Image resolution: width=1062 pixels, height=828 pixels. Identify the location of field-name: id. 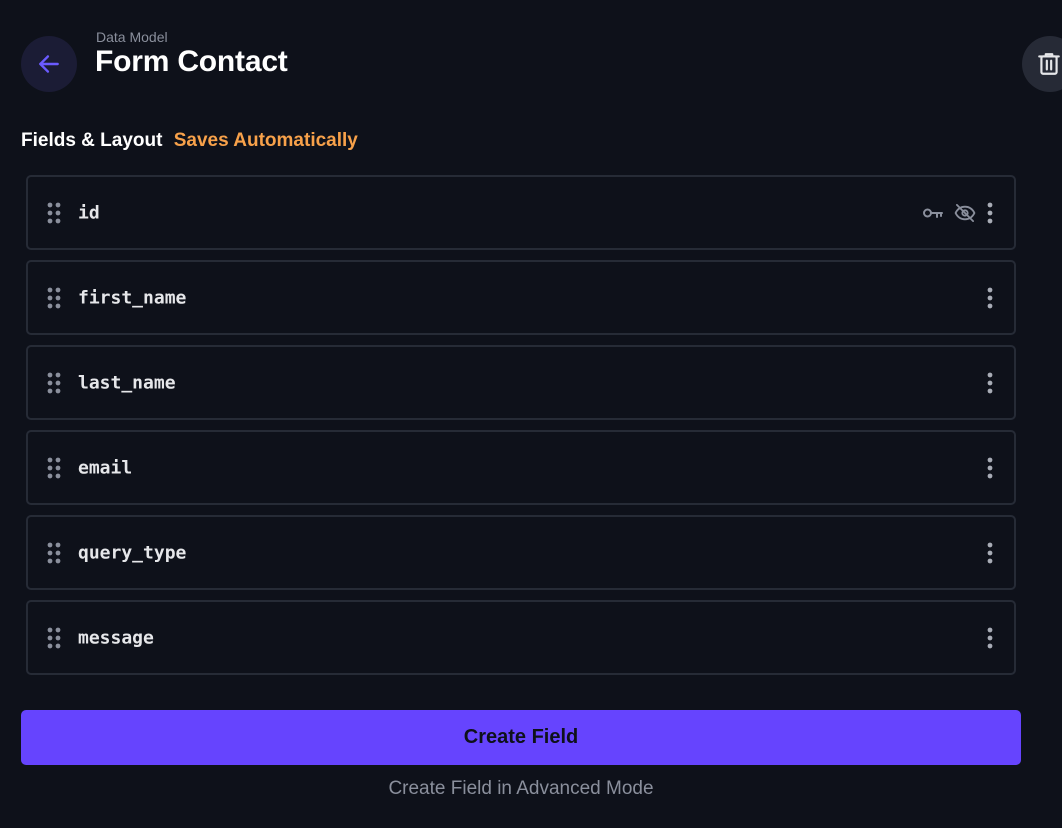
(89, 212).